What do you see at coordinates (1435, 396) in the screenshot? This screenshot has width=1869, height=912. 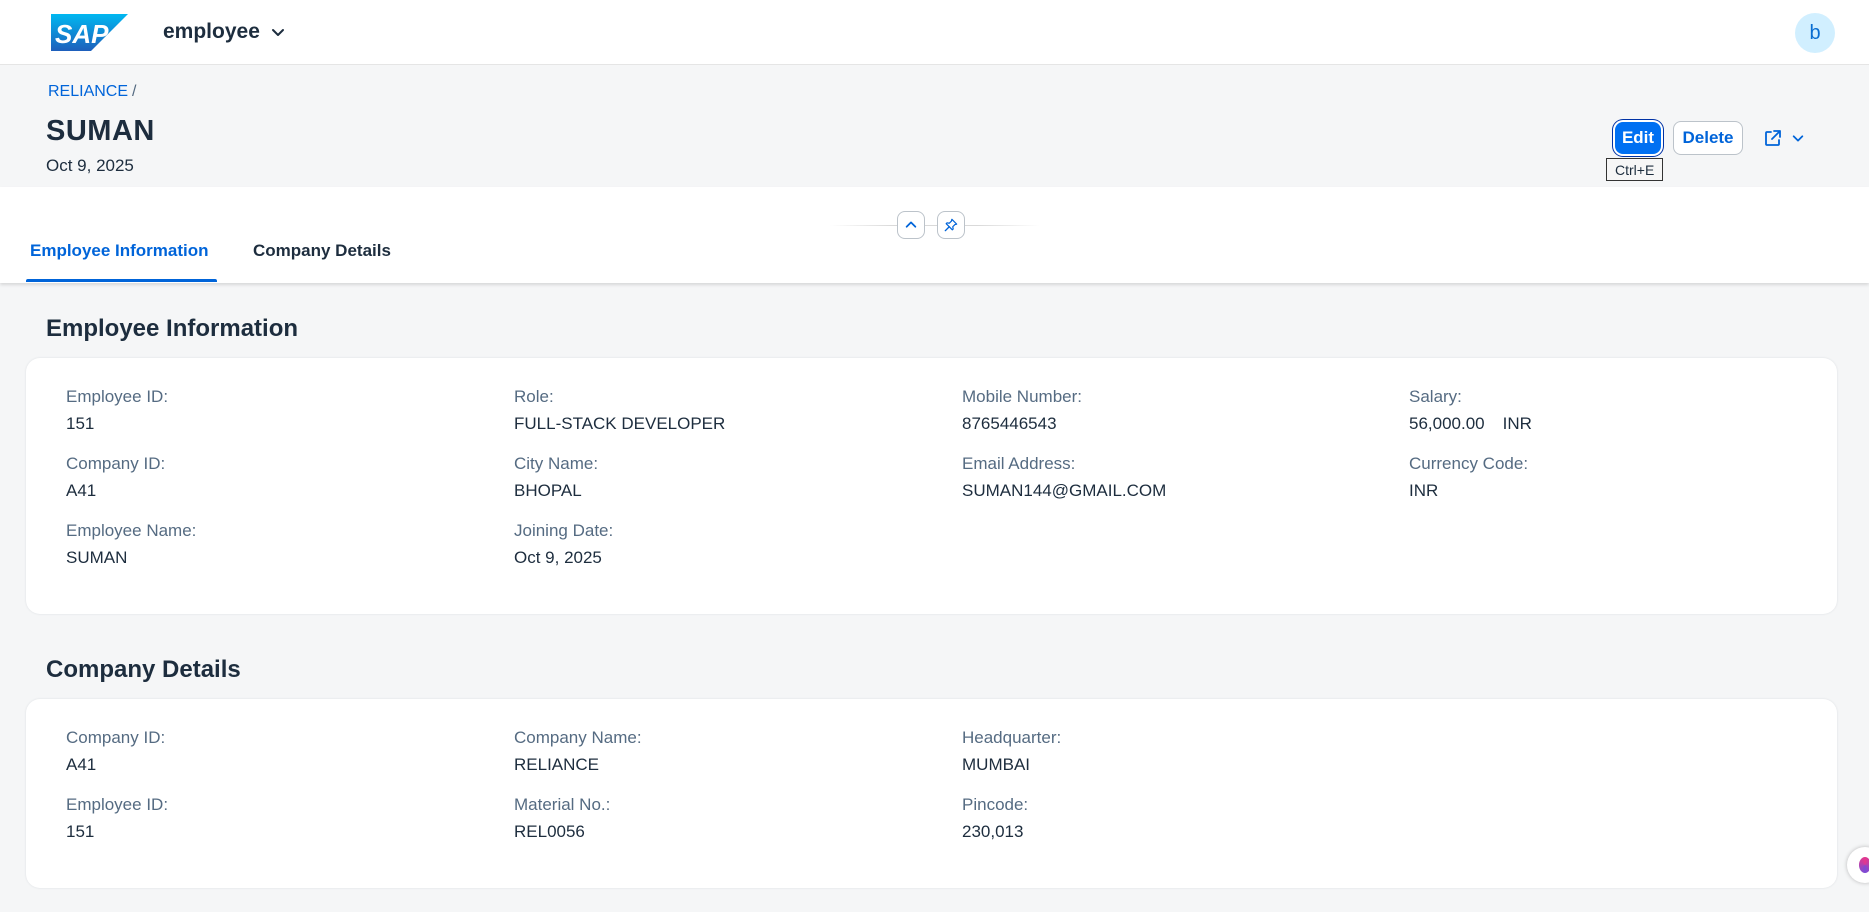 I see `field-label: Salary:` at bounding box center [1435, 396].